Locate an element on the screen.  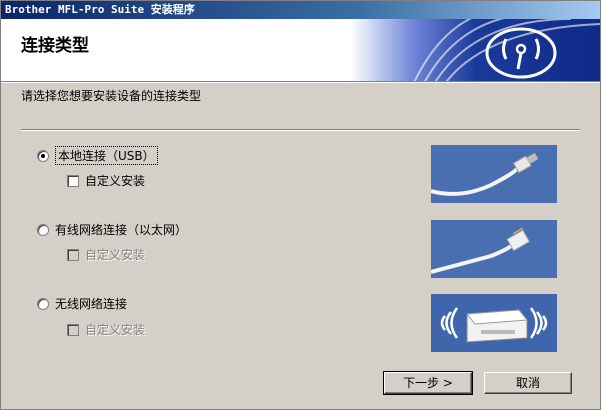
option-label: 本地连接（USB） is located at coordinates (106, 155).